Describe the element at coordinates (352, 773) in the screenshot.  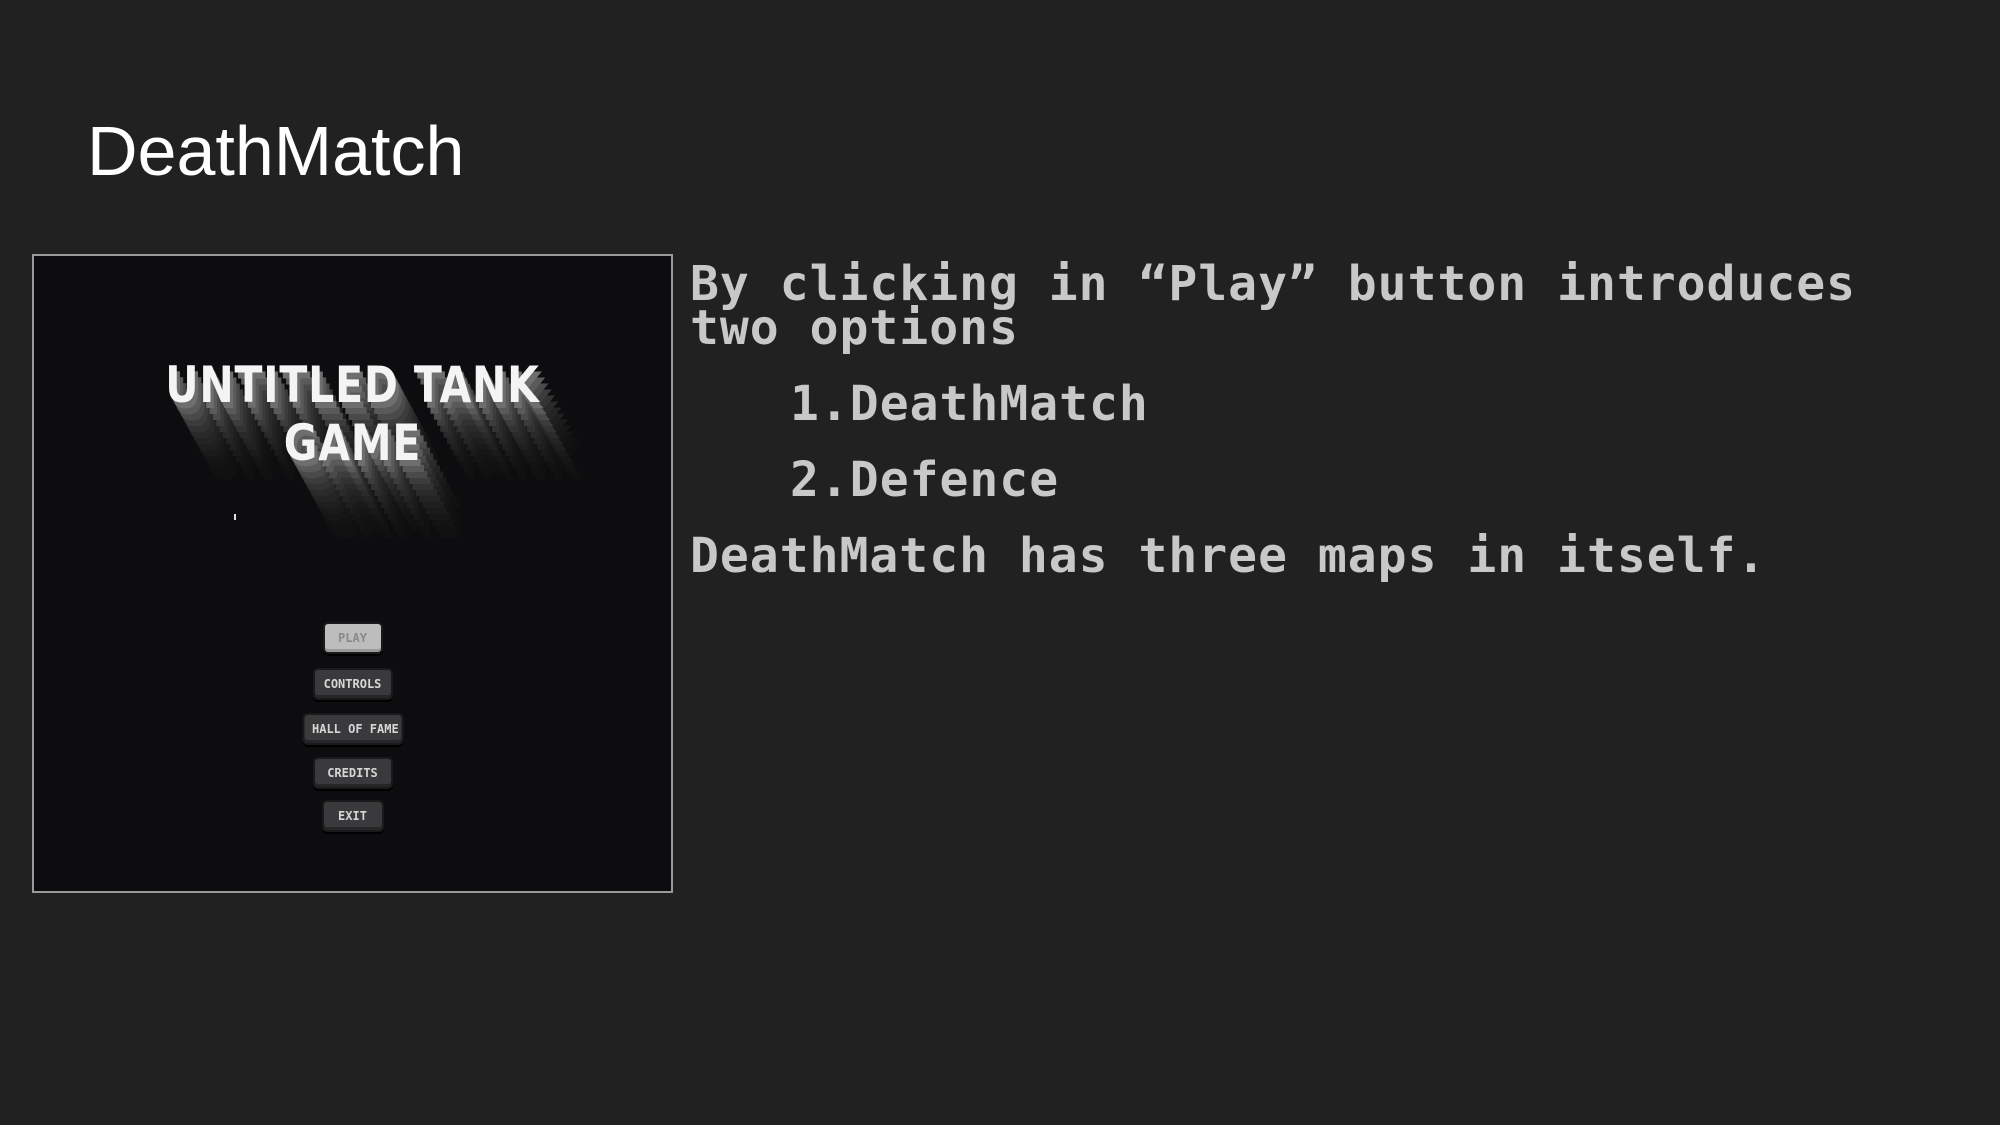
I see `credits-button: CREDITS` at that location.